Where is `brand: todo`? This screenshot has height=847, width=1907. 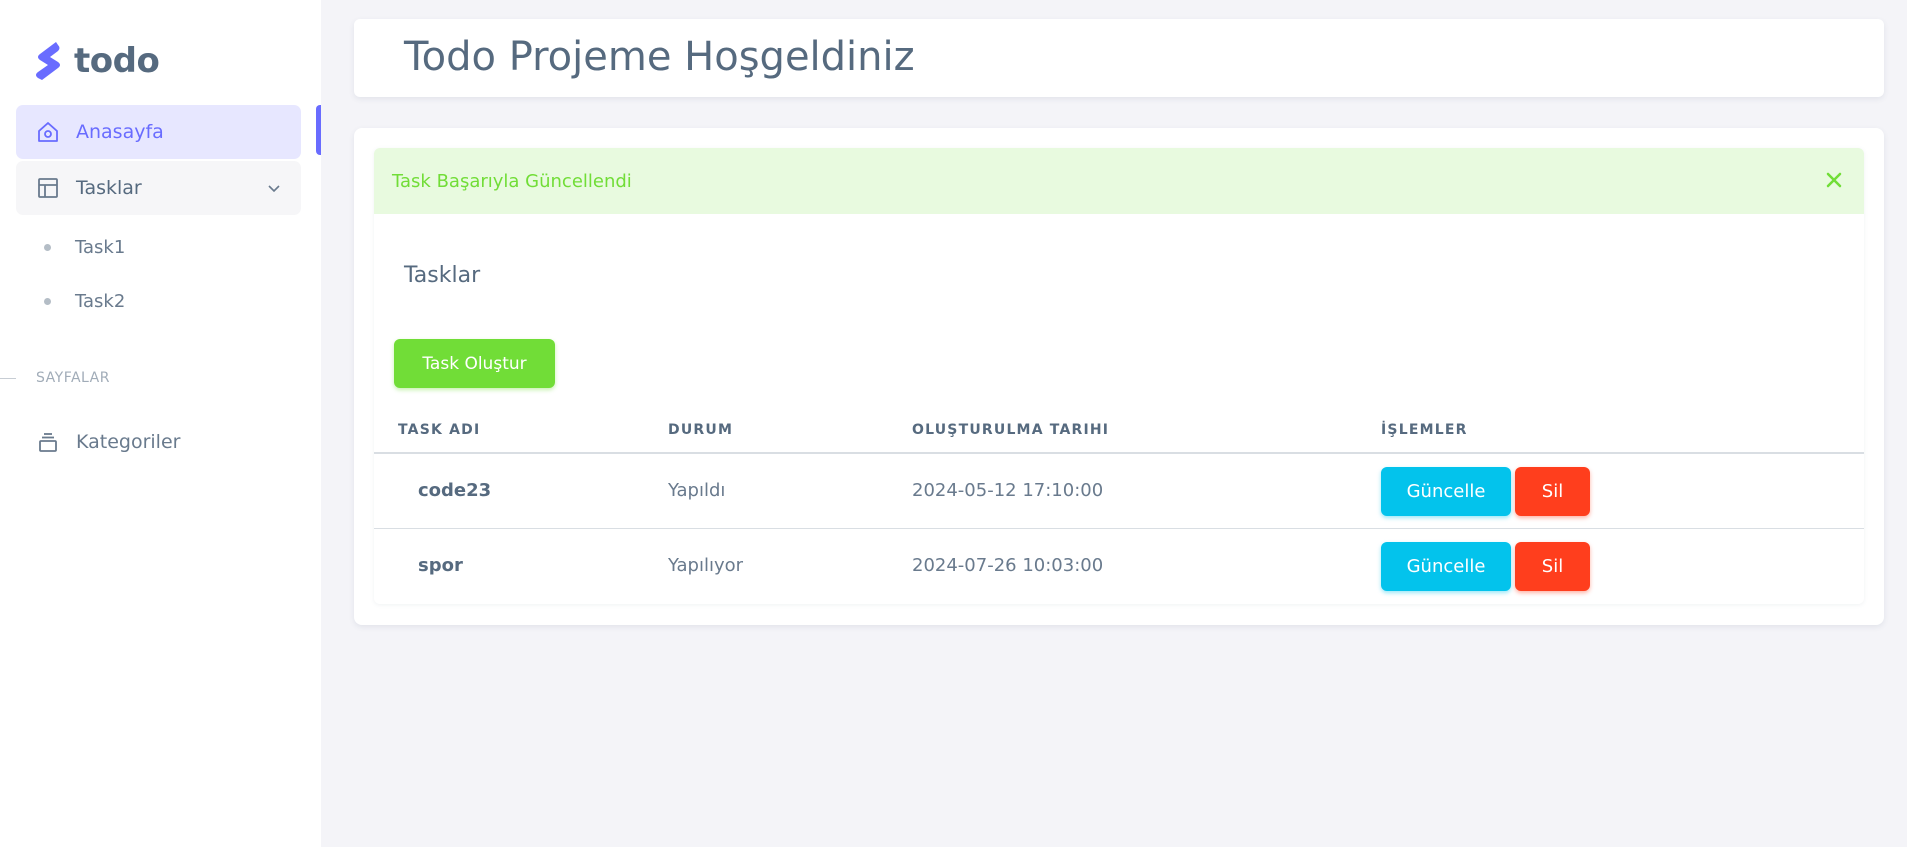 brand: todo is located at coordinates (97, 61).